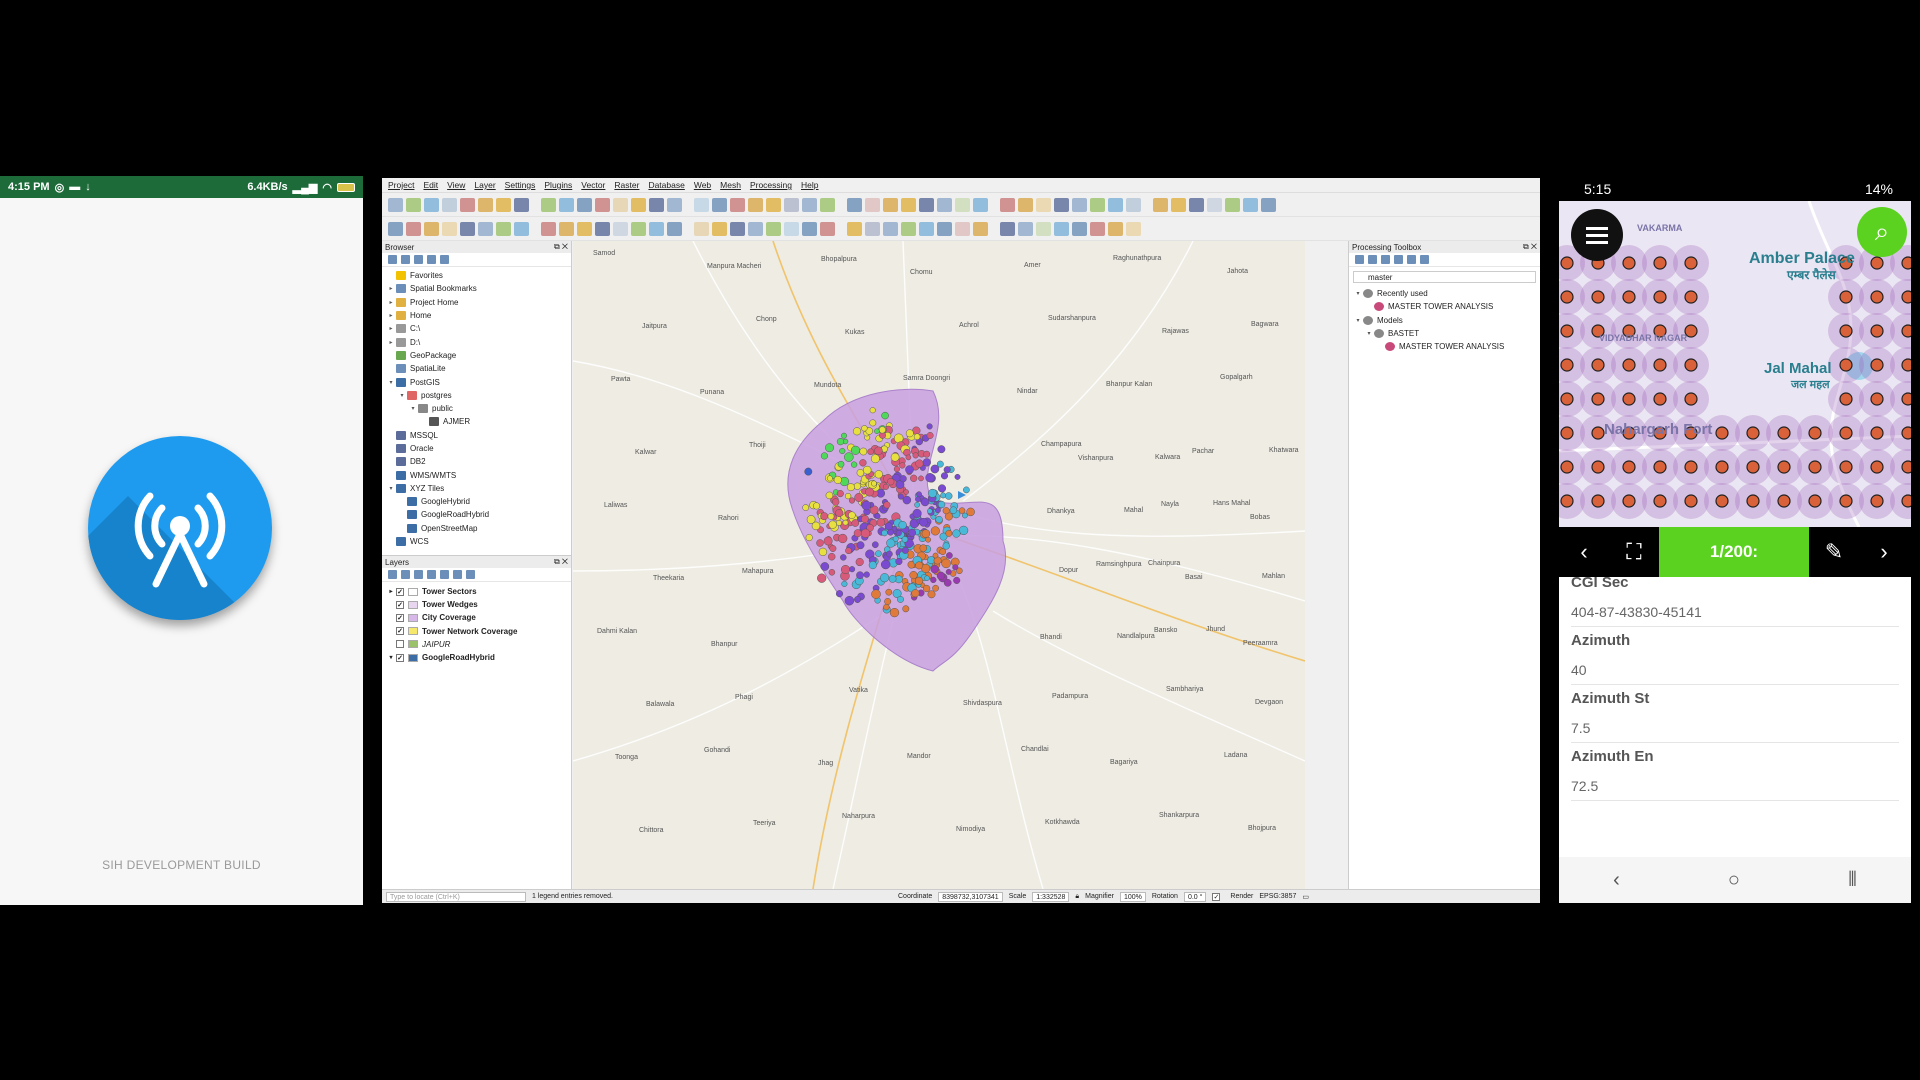  Describe the element at coordinates (476, 501) in the screenshot. I see `browser-item: GoogleHybrid` at that location.